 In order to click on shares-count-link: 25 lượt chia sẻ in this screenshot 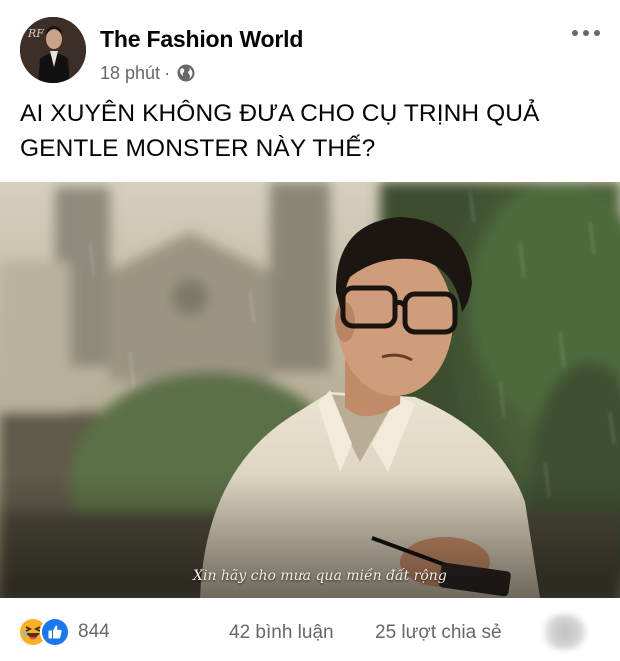, I will do `click(438, 633)`.